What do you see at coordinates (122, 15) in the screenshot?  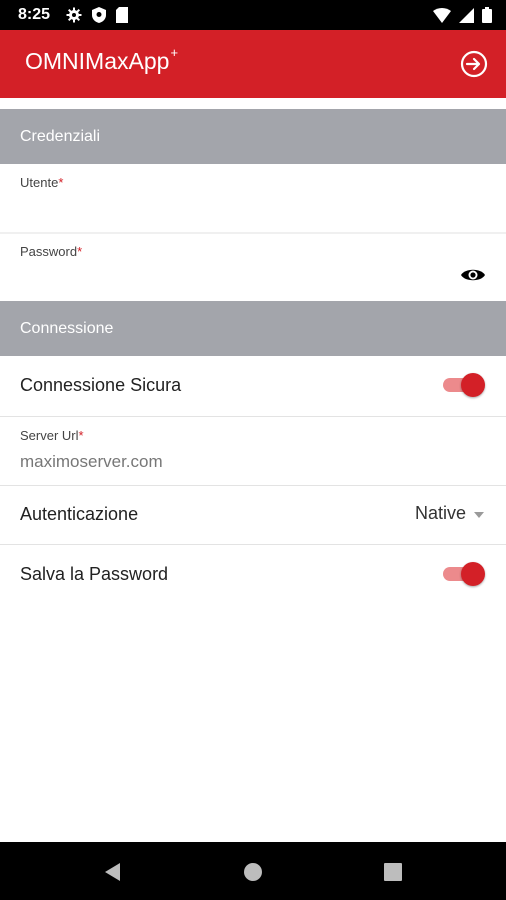 I see `sim-card-icon` at bounding box center [122, 15].